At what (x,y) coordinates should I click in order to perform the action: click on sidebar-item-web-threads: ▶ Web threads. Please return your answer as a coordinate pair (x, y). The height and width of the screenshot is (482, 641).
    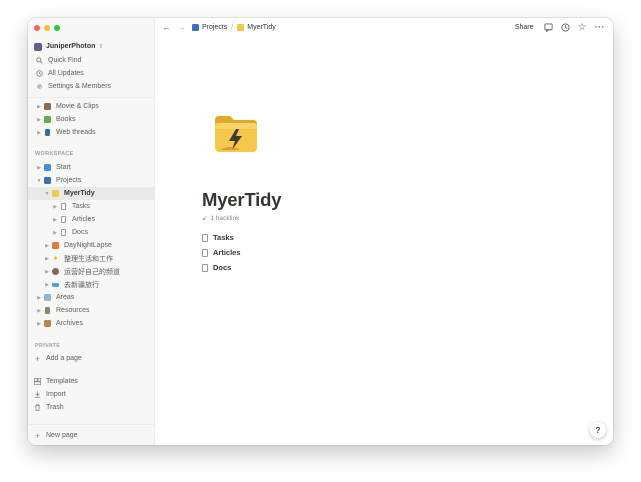
    Looking at the image, I should click on (91, 132).